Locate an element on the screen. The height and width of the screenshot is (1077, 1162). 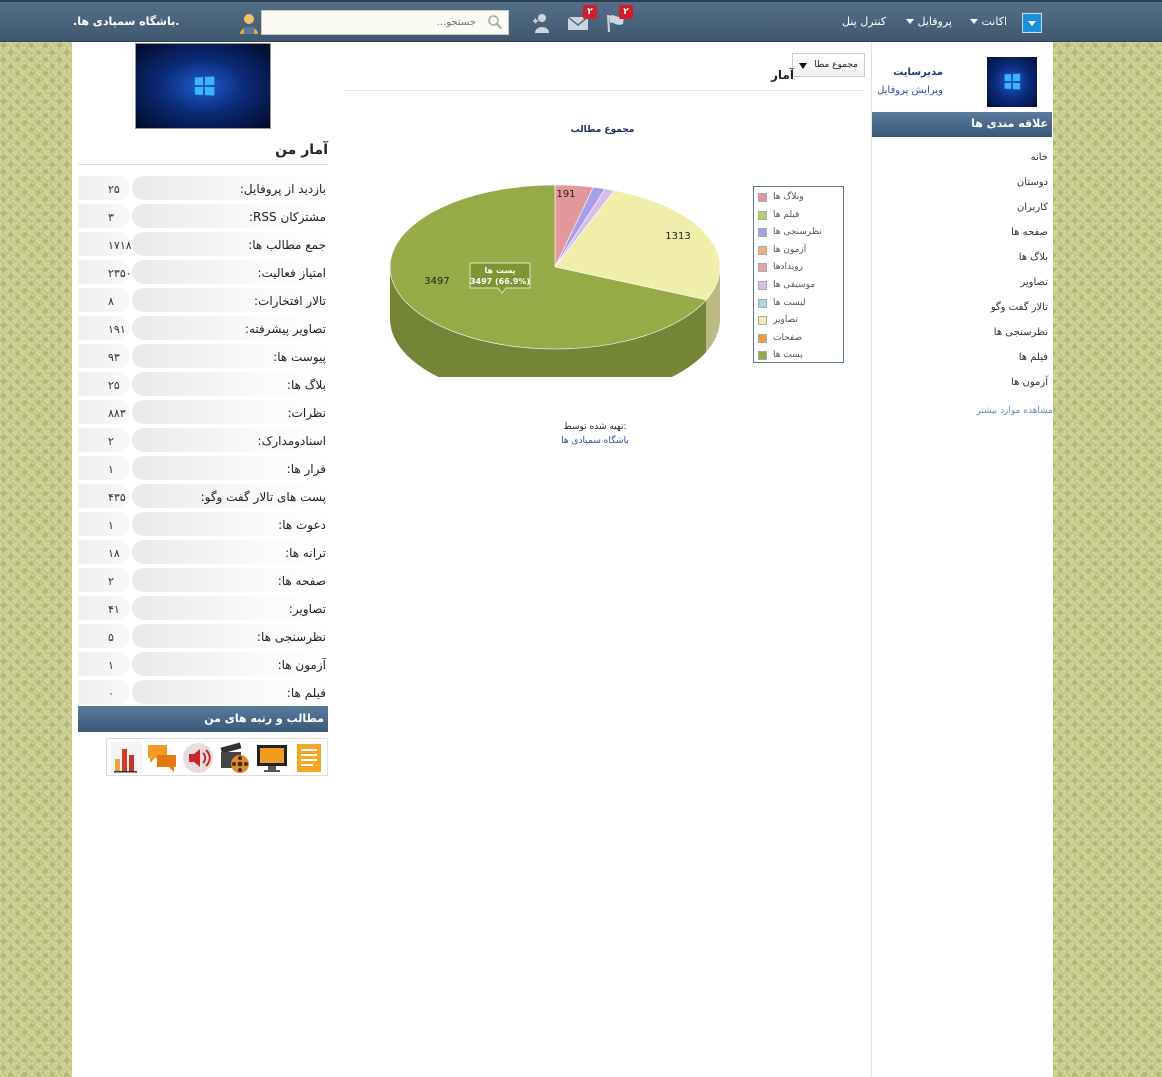
stat-row: ۴۱ تصاویر: is located at coordinates (203, 608).